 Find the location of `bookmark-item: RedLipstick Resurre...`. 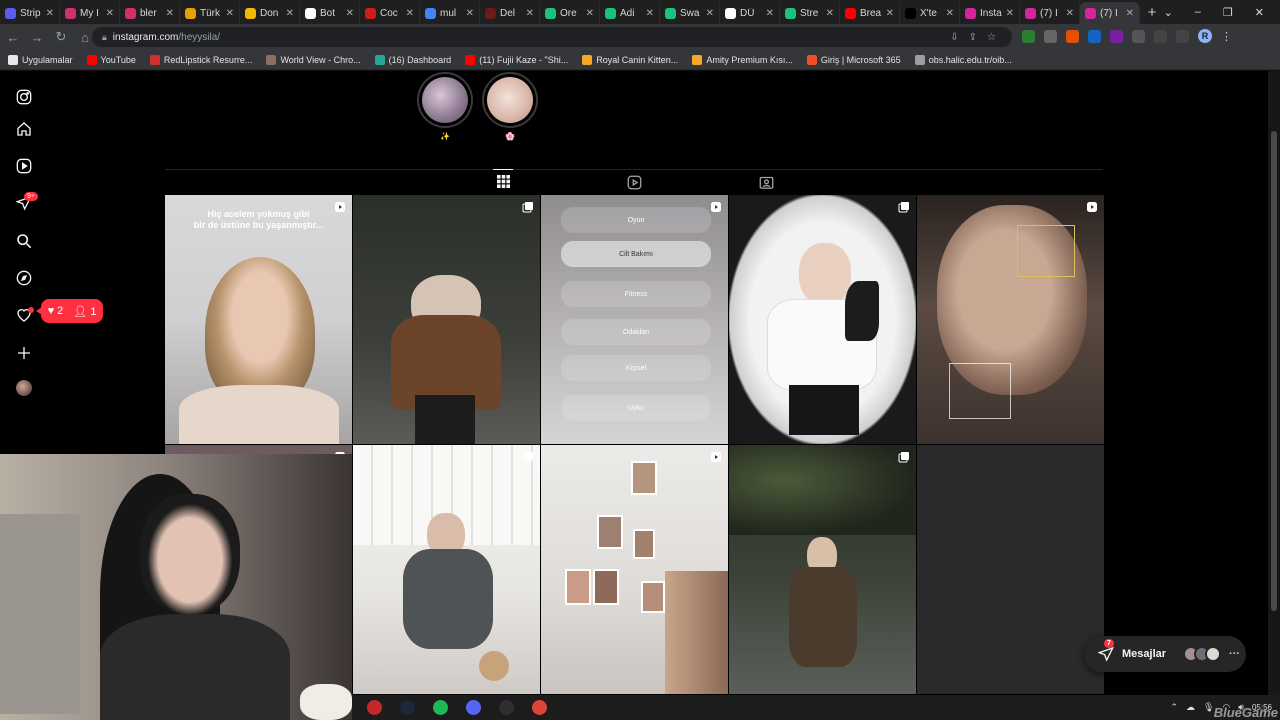

bookmark-item: RedLipstick Resurre... is located at coordinates (200, 59).